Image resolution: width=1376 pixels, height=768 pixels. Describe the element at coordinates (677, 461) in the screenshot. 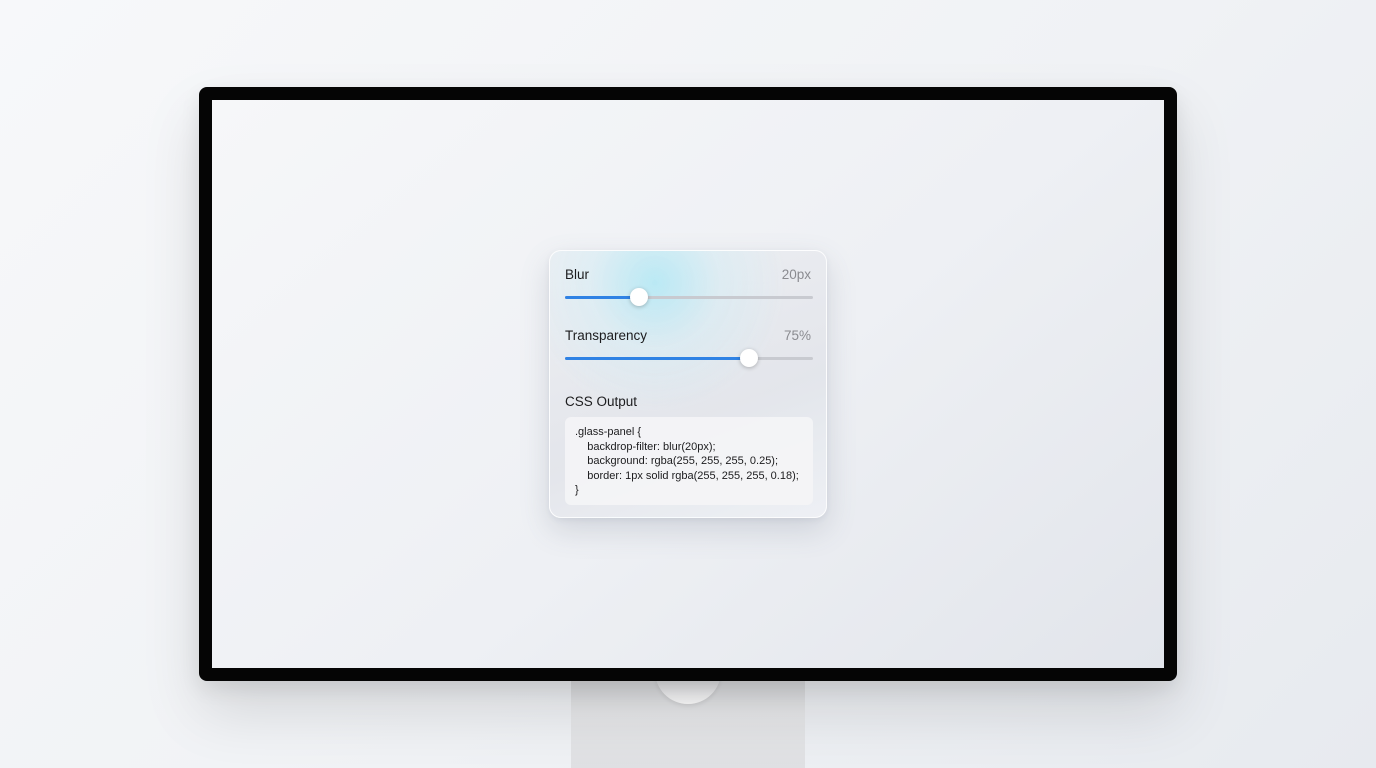

I see `code-line: background: rgba(255, 255, 255, 0.25);` at that location.